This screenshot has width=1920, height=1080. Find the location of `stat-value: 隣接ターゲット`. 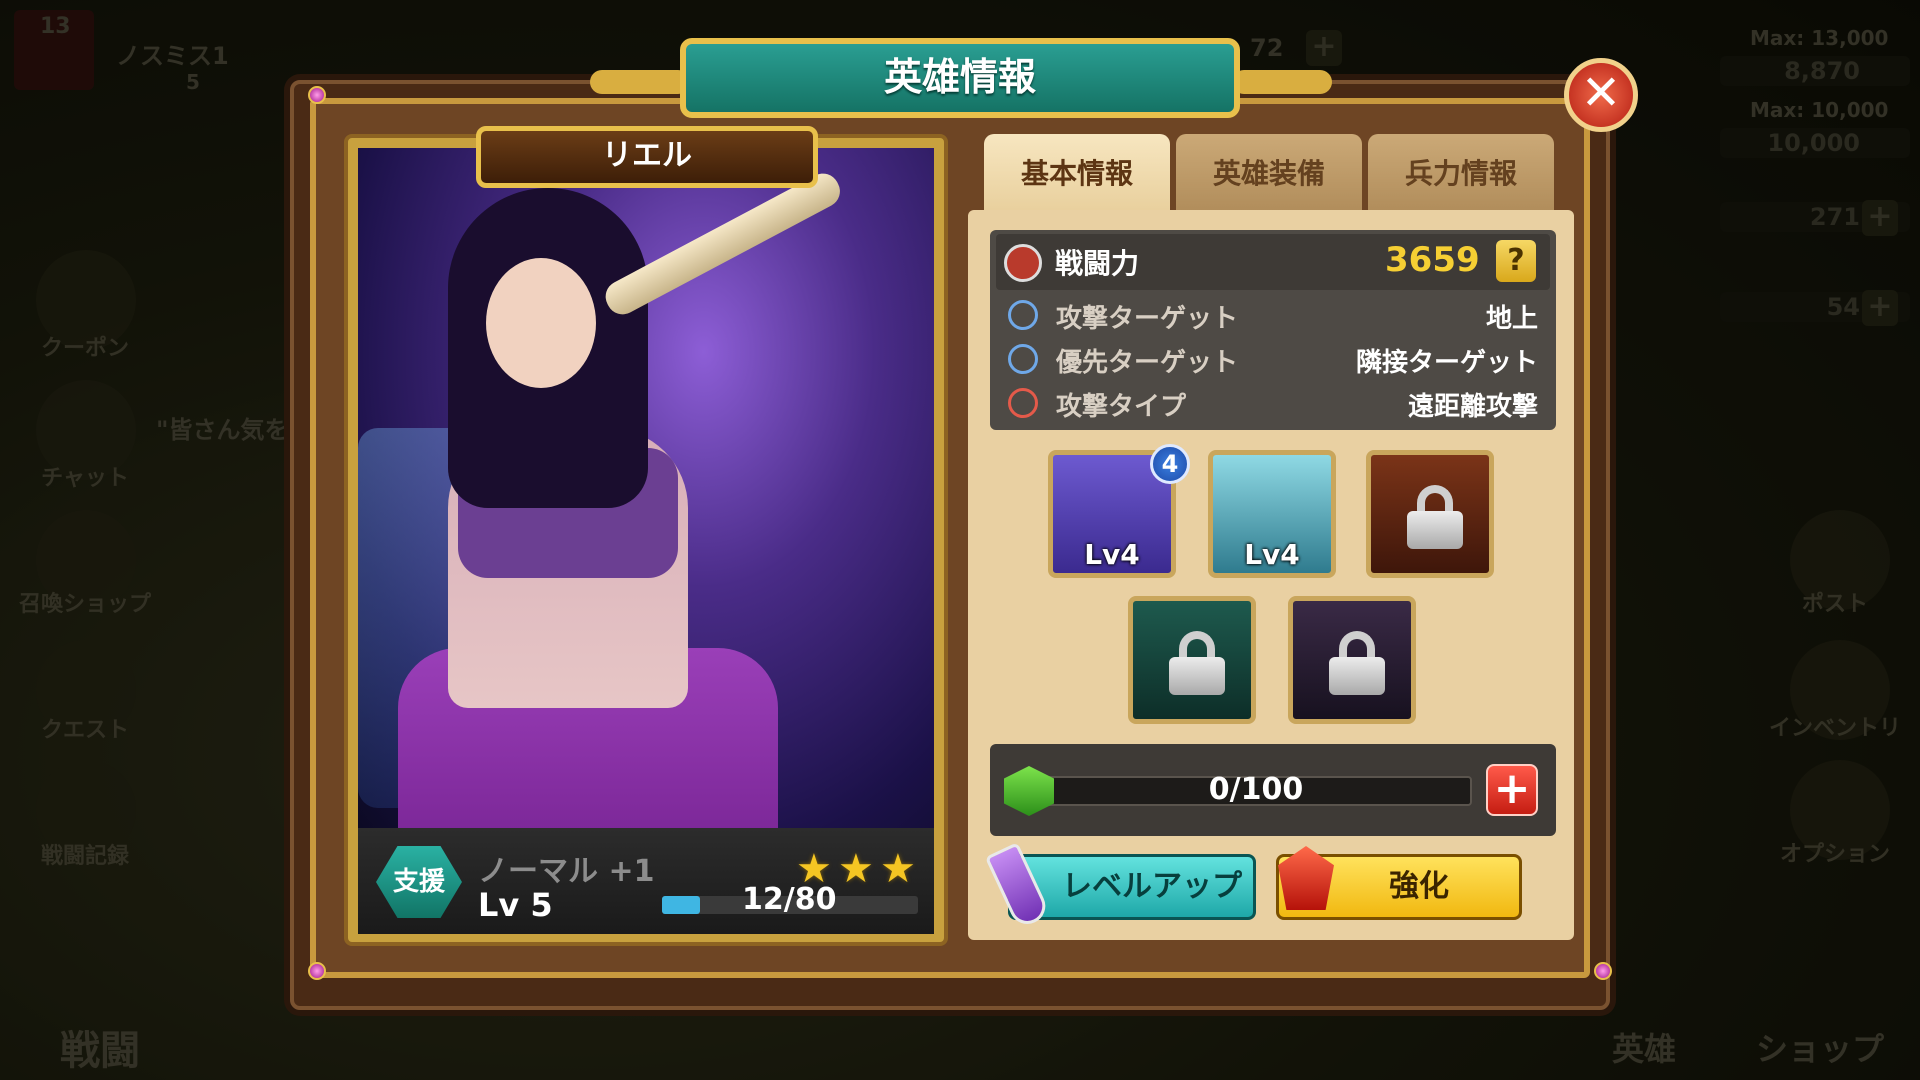

stat-value: 隣接ターゲット is located at coordinates (1446, 363).